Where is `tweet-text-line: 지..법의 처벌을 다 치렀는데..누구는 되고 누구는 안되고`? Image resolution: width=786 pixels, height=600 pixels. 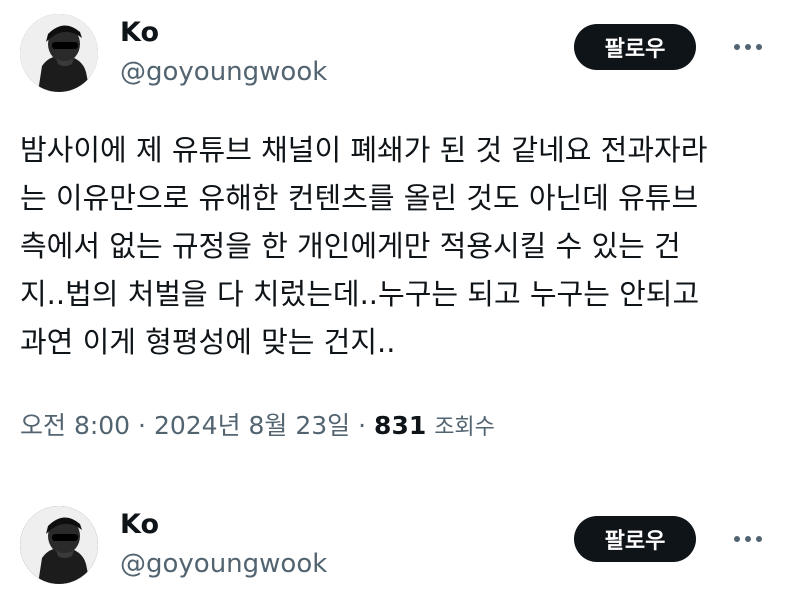 tweet-text-line: 지..법의 처벌을 다 치렀는데..누구는 되고 누구는 안되고 is located at coordinates (360, 294).